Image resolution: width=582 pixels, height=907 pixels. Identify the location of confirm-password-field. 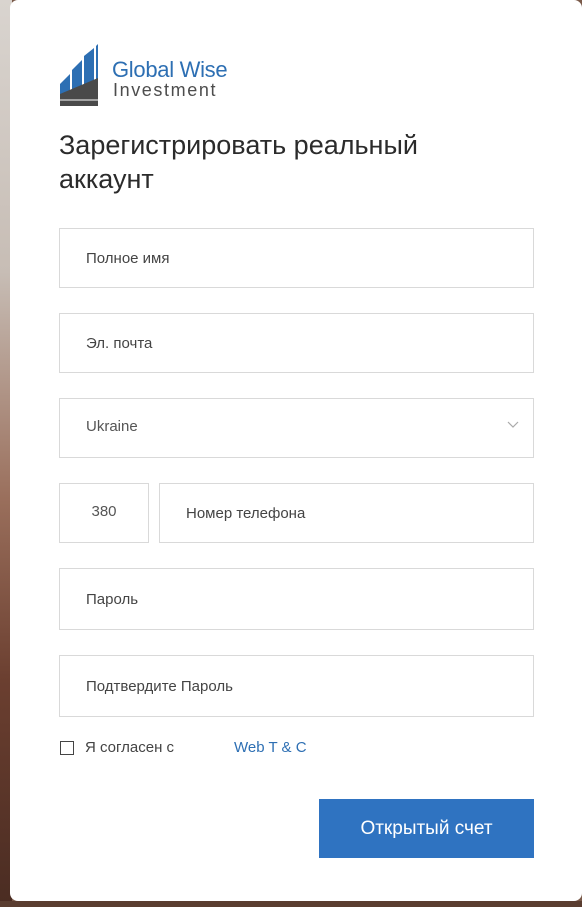
(296, 686).